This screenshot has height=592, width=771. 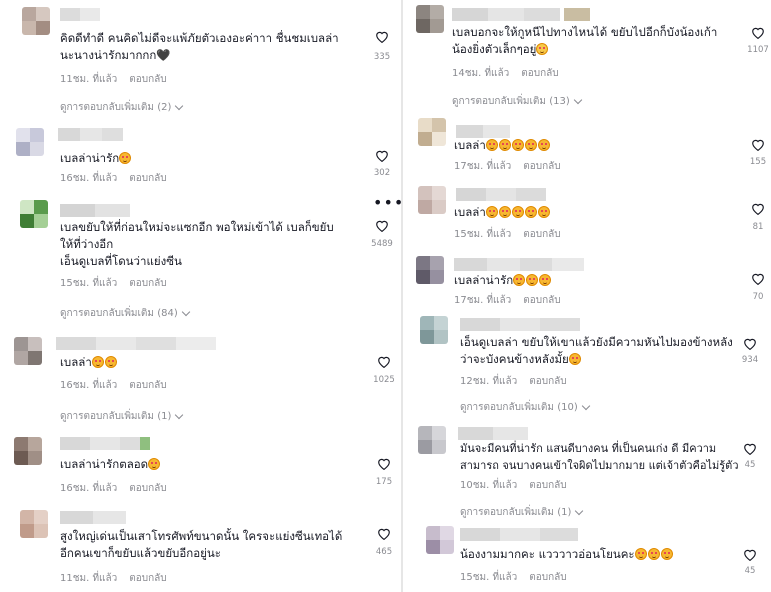 What do you see at coordinates (750, 571) in the screenshot?
I see `like-count: 45` at bounding box center [750, 571].